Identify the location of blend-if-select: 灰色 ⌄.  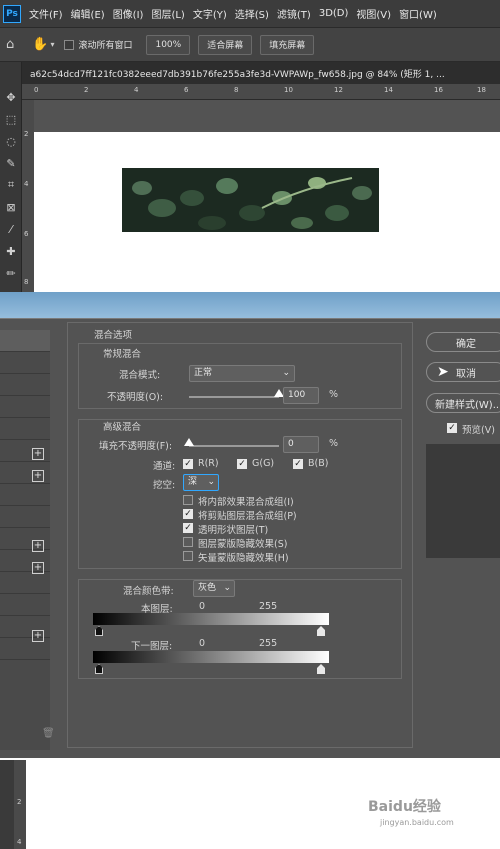
(214, 588).